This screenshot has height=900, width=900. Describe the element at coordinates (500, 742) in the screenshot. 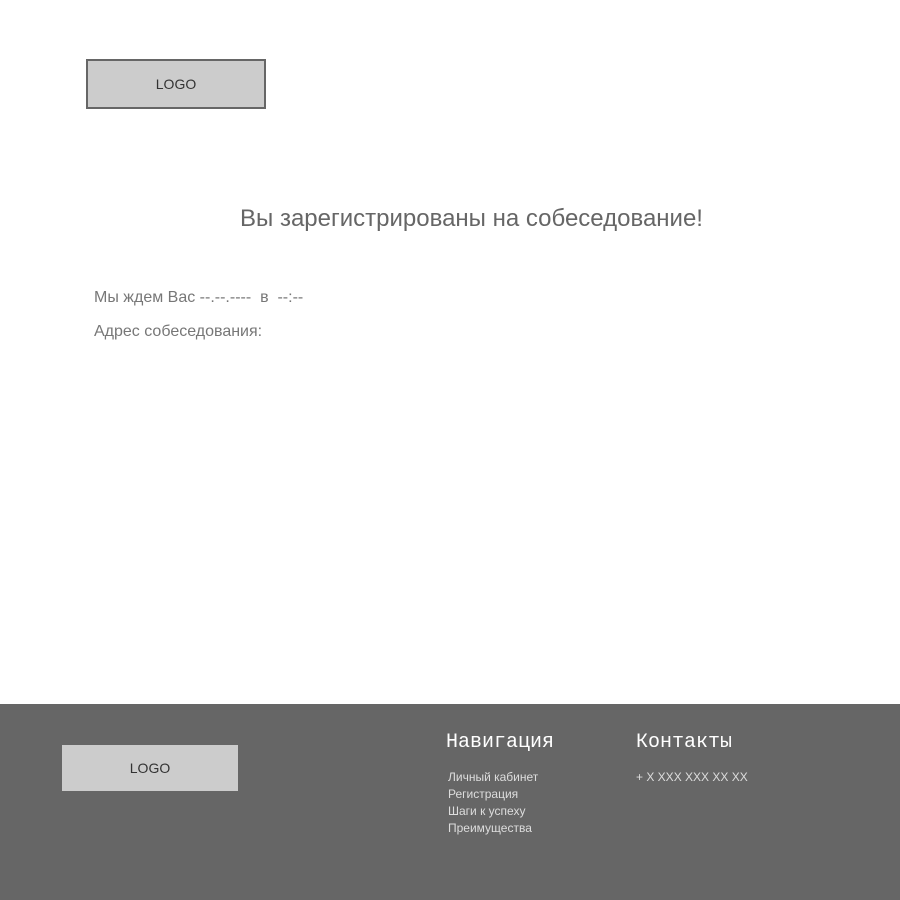

I see `footer-navigation-heading: Навигация` at that location.